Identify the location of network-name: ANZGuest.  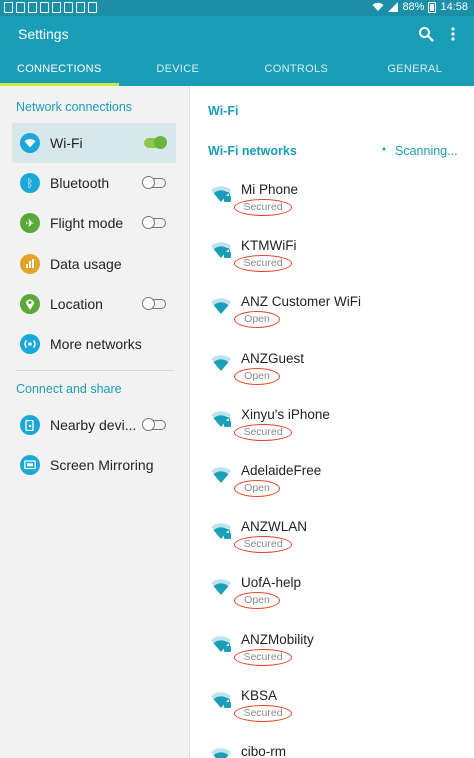
(273, 358).